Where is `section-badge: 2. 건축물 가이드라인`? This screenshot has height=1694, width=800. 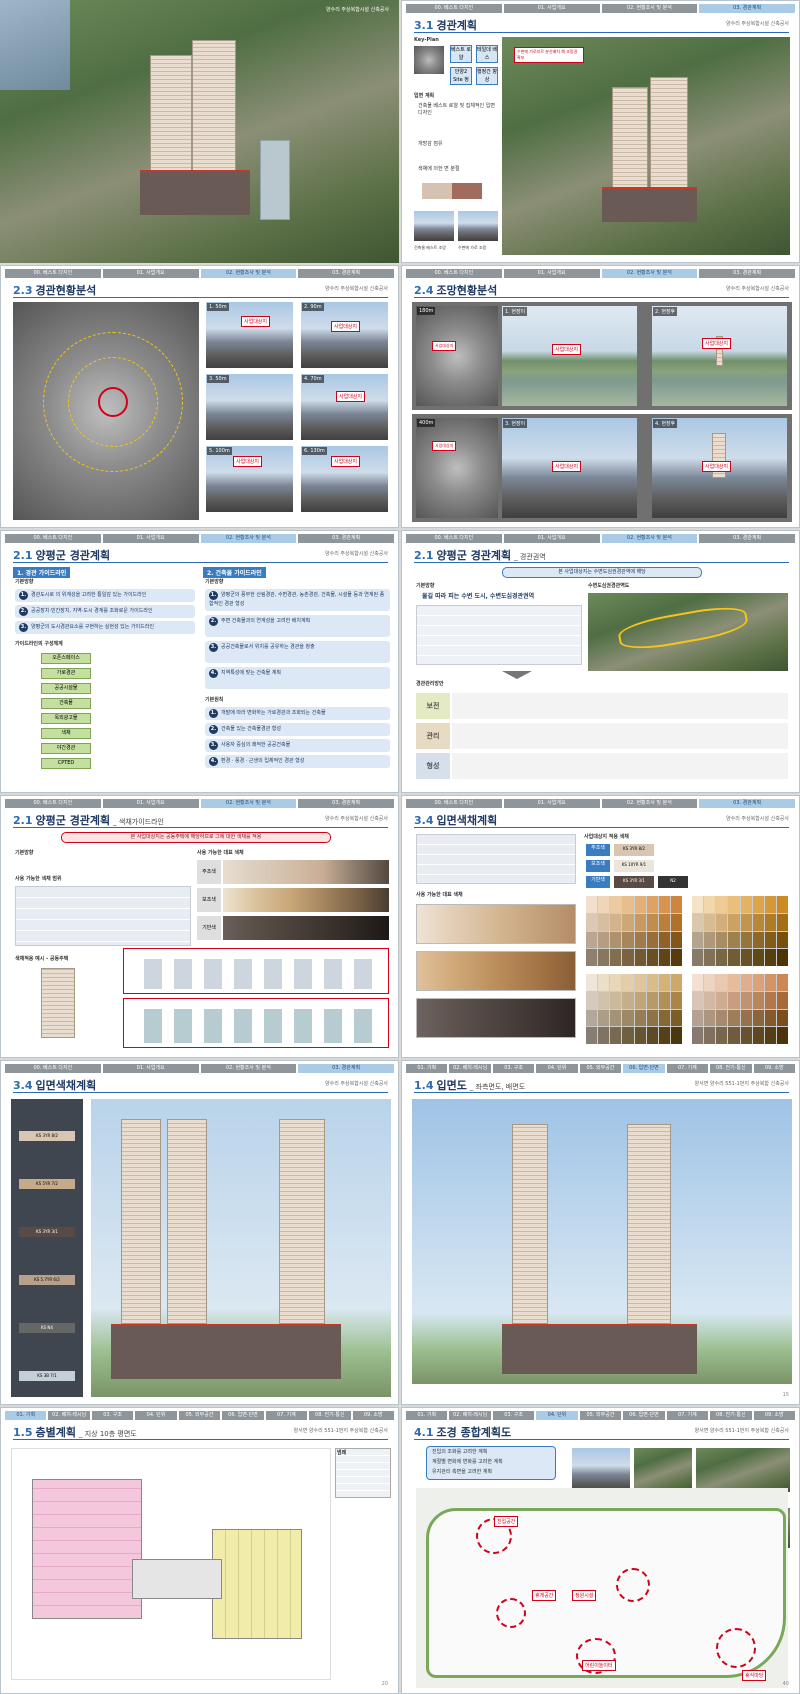 section-badge: 2. 건축물 가이드라인 is located at coordinates (234, 572).